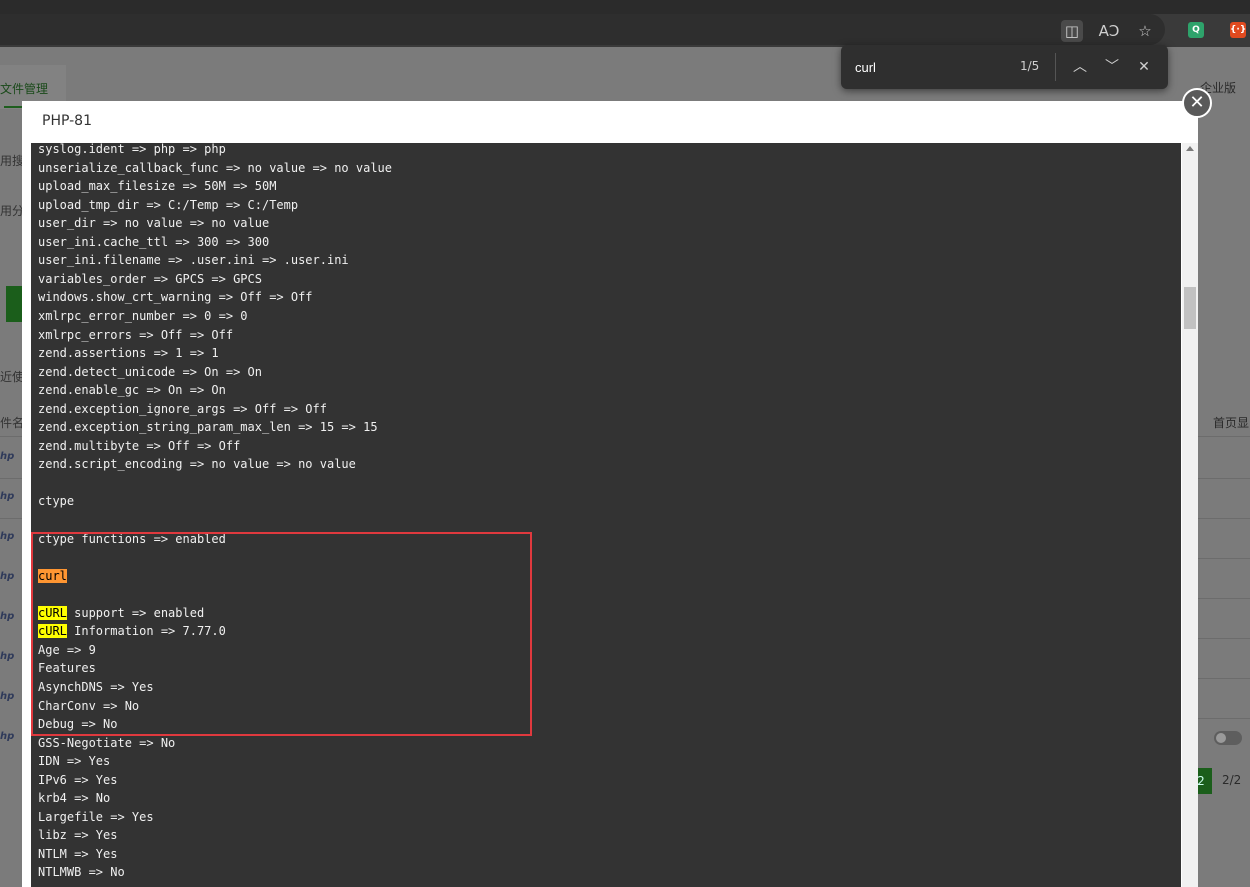 Image resolution: width=1250 pixels, height=887 pixels. I want to click on output-line: IDN => Yes, so click(74, 761).